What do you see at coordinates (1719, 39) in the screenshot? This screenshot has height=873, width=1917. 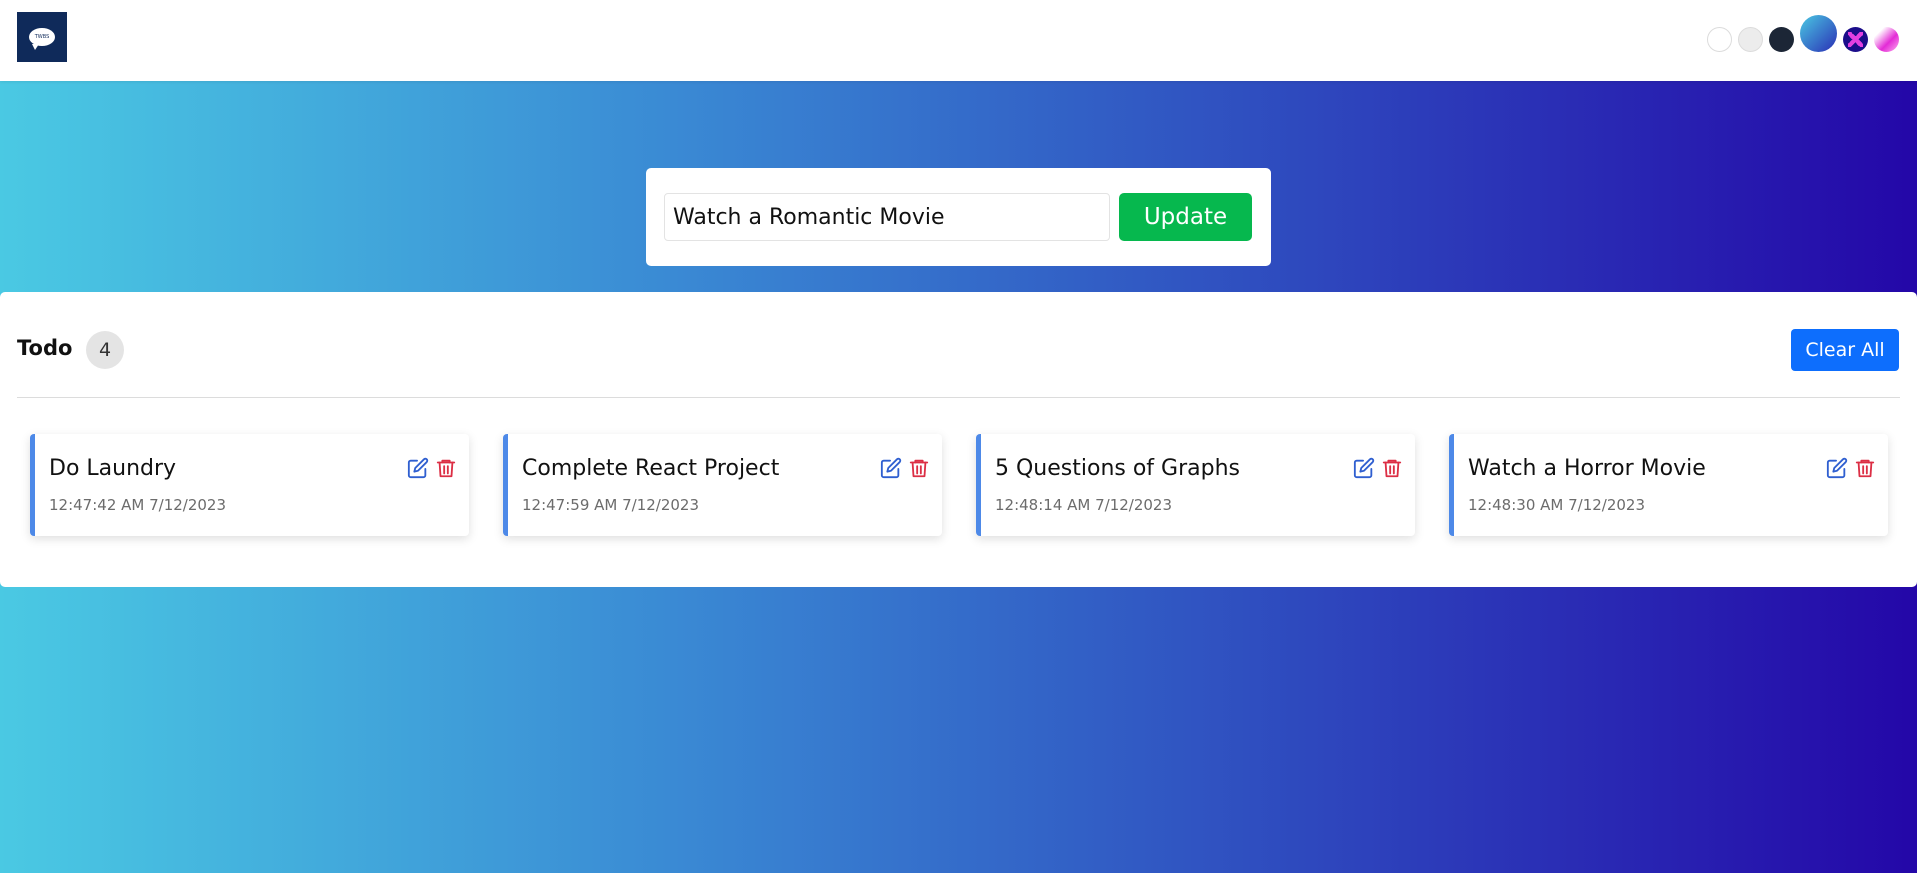 I see `theme-white-button` at bounding box center [1719, 39].